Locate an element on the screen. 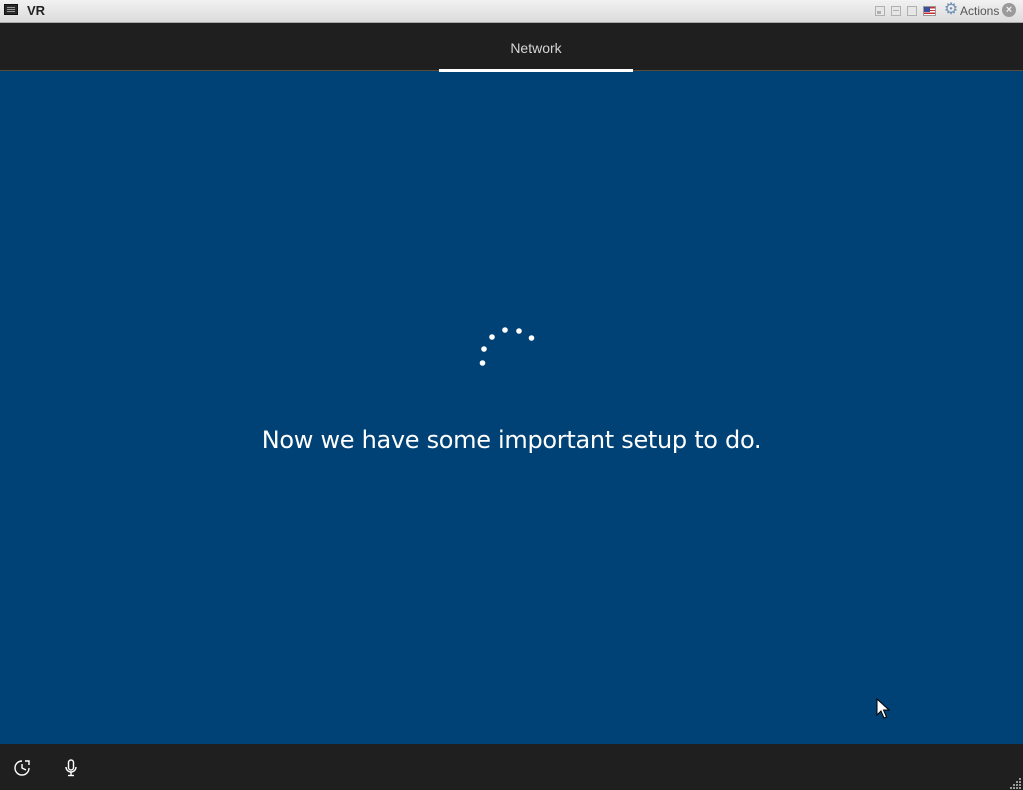  actions-menu-button: Actions is located at coordinates (979, 11).